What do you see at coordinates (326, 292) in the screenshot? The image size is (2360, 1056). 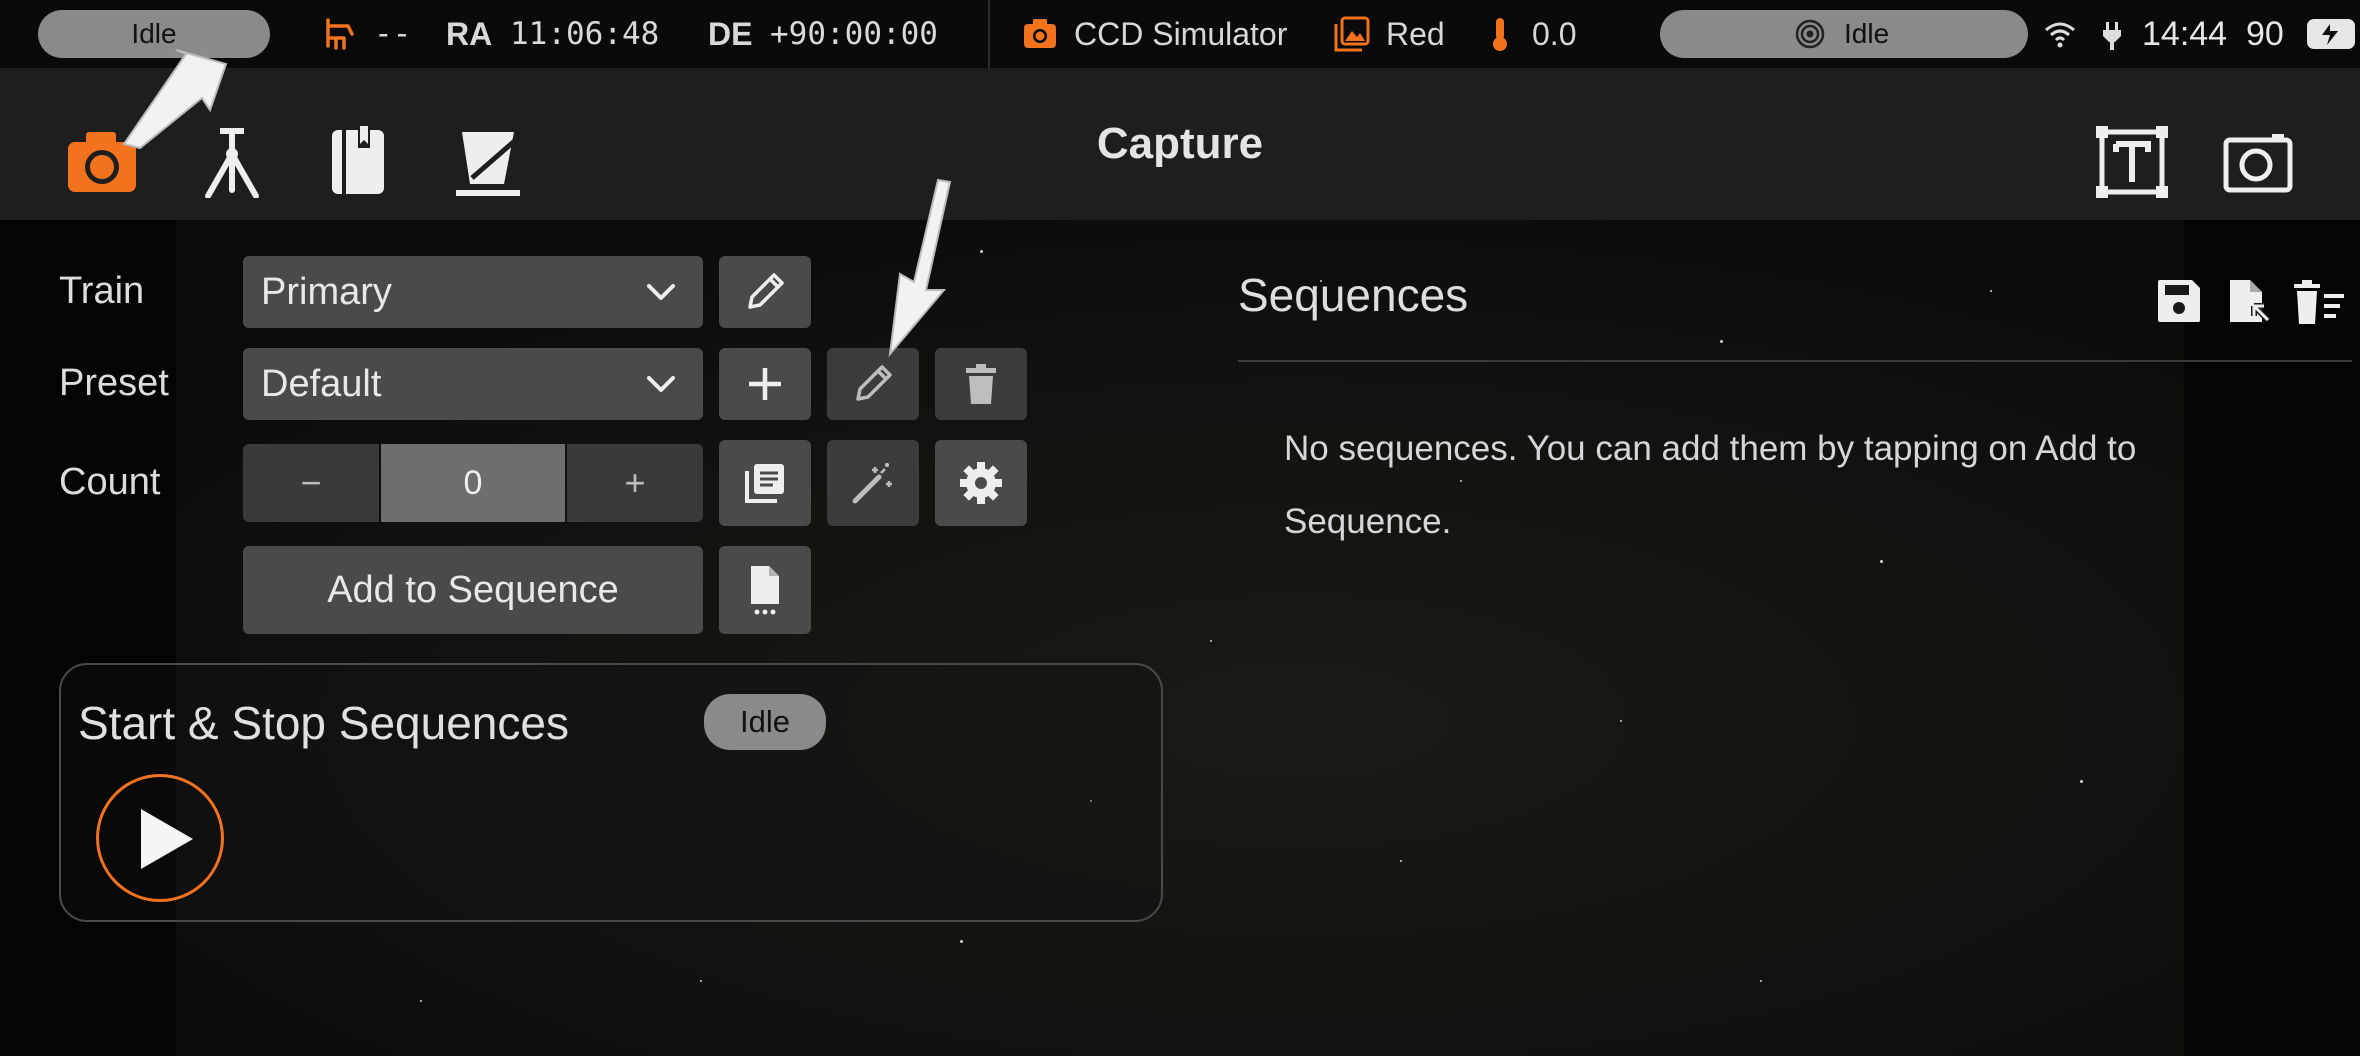 I see `train-value: Primary` at bounding box center [326, 292].